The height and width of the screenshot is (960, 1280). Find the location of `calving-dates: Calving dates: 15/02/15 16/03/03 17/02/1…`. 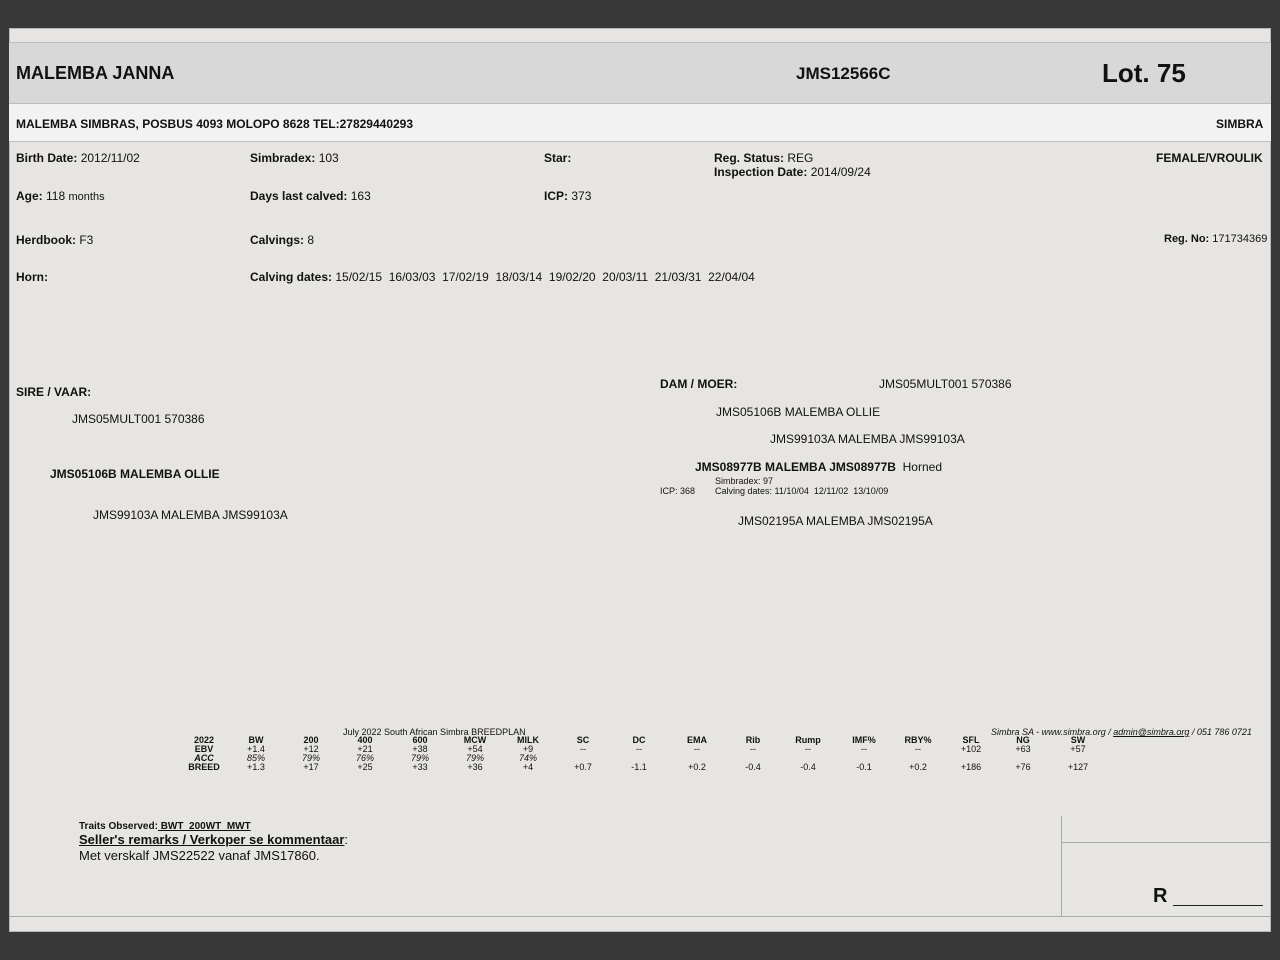

calving-dates: Calving dates: 15/02/15 16/03/03 17/02/1… is located at coordinates (502, 277).